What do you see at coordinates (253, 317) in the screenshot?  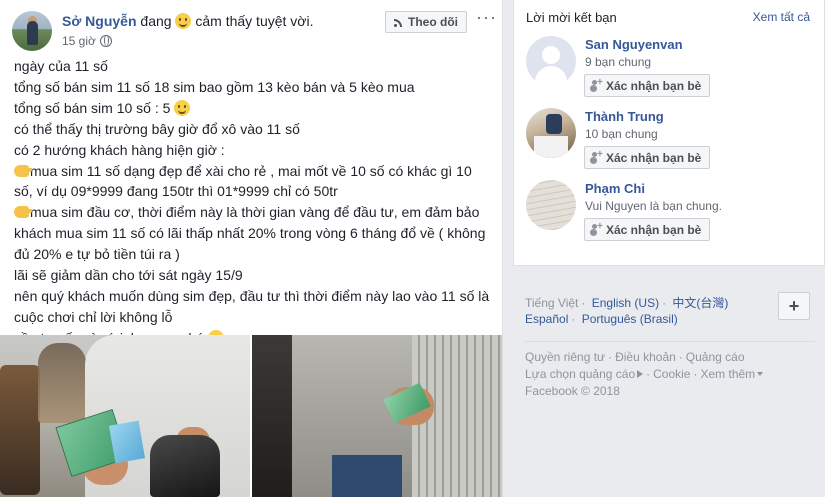 I see `post-text-line: cuộc chơi chỉ lời không lỗ` at bounding box center [253, 317].